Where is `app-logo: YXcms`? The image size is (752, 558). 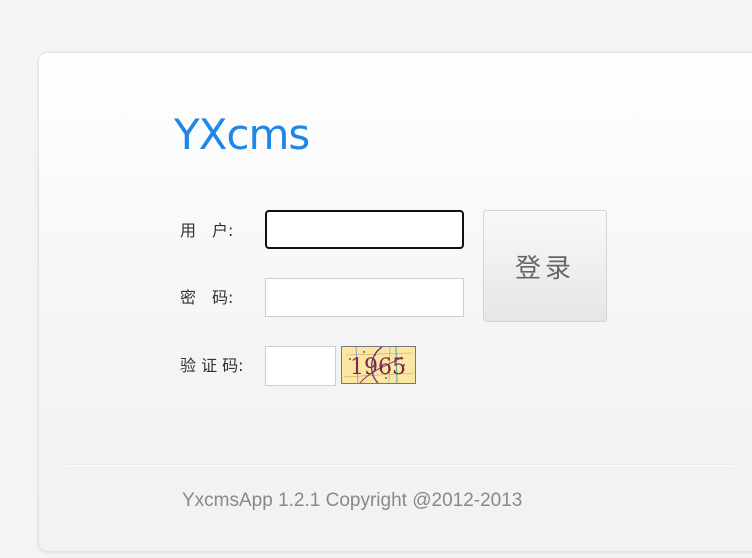 app-logo: YXcms is located at coordinates (242, 134).